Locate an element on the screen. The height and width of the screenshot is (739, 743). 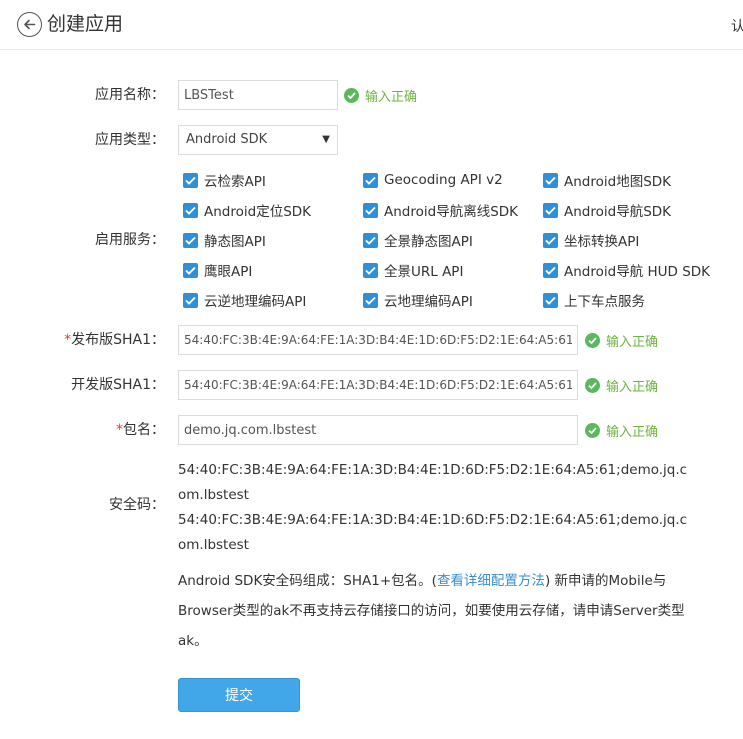
app-name-input is located at coordinates (258, 95).